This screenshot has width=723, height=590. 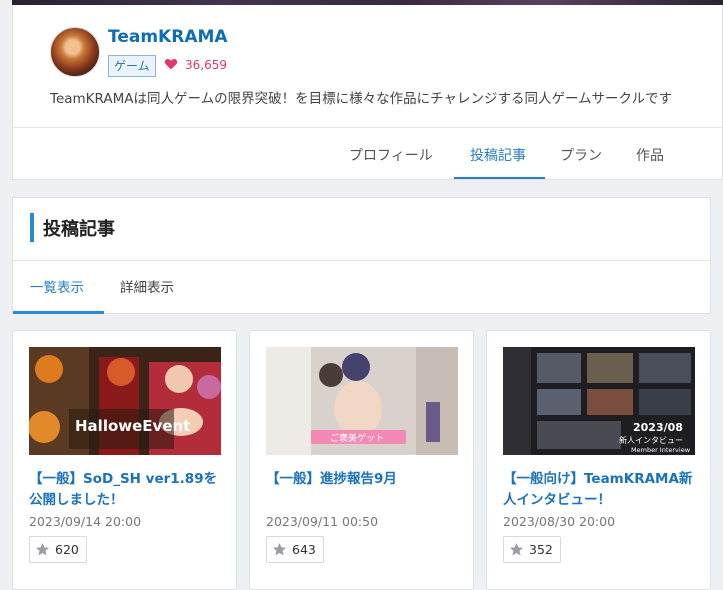 I want to click on like-button: 643, so click(x=295, y=549).